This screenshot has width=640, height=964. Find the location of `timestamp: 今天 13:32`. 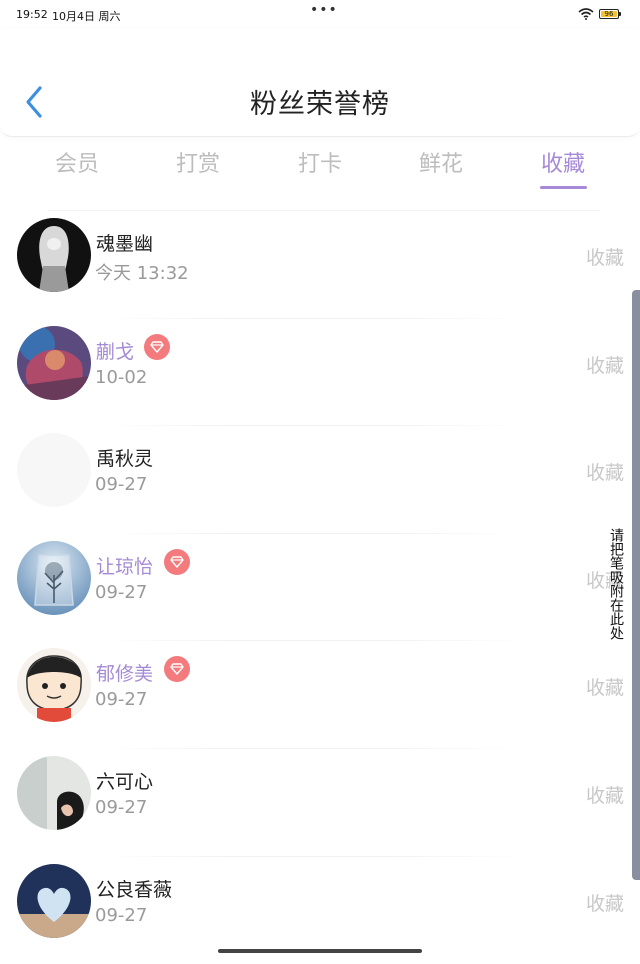

timestamp: 今天 13:32 is located at coordinates (142, 273).